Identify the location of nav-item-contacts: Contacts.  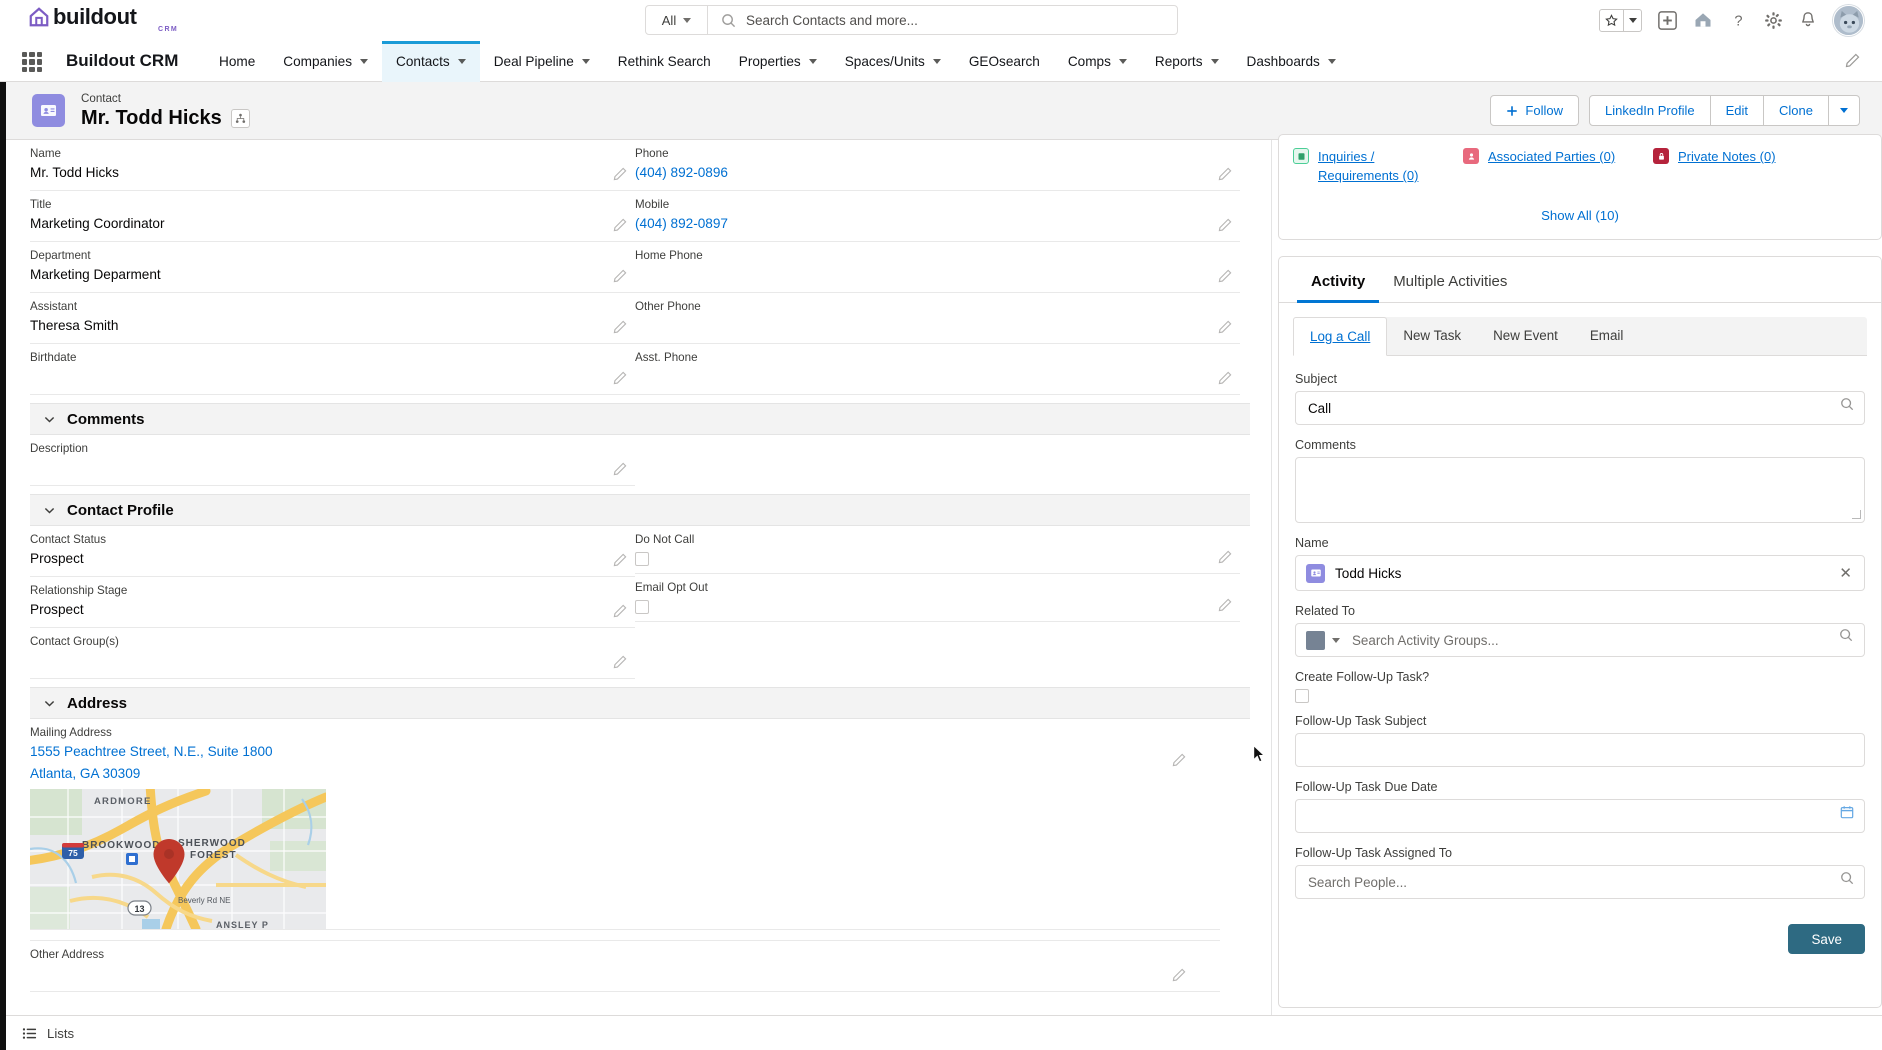
(431, 61).